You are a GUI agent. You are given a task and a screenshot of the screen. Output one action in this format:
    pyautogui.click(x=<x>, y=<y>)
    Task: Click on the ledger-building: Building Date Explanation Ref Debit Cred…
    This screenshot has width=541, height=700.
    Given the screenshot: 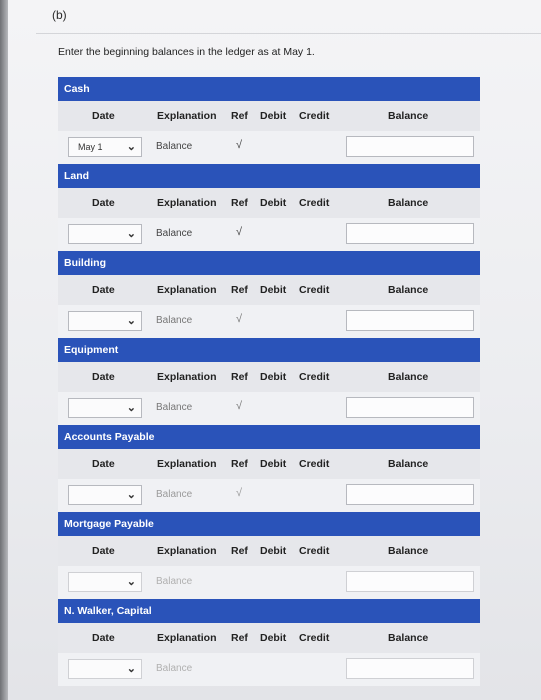 What is the action you would take?
    pyautogui.click(x=269, y=294)
    